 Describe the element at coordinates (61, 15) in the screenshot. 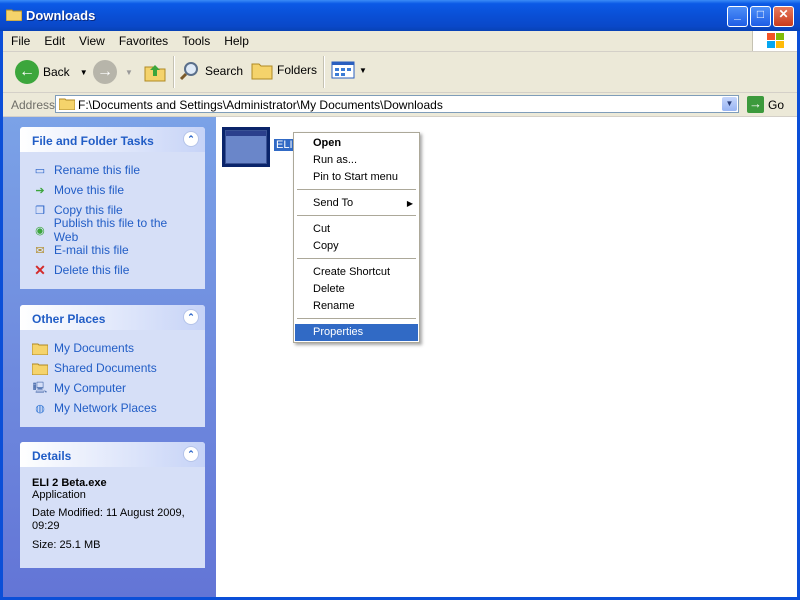

I see `window-title: Downloads` at that location.